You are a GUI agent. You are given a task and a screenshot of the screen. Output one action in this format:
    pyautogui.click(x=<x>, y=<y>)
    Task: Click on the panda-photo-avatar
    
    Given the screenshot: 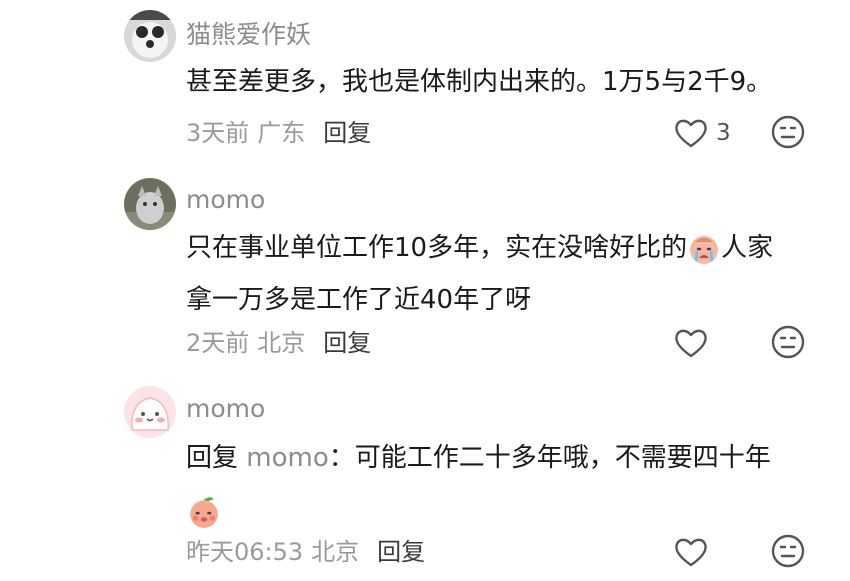 What is the action you would take?
    pyautogui.click(x=150, y=36)
    